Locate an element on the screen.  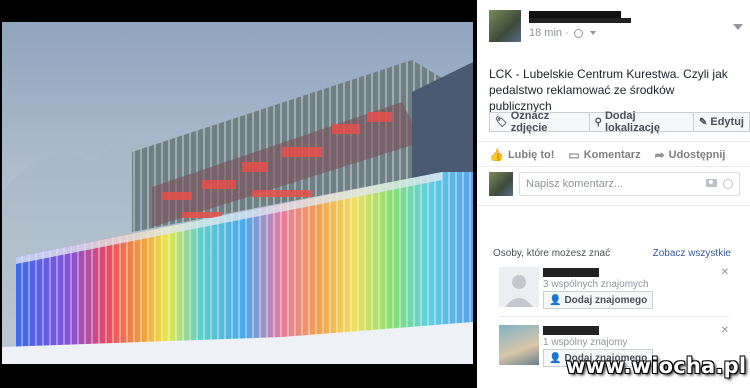
tag-photo-label: Oznacz zdjęcie is located at coordinates (530, 122).